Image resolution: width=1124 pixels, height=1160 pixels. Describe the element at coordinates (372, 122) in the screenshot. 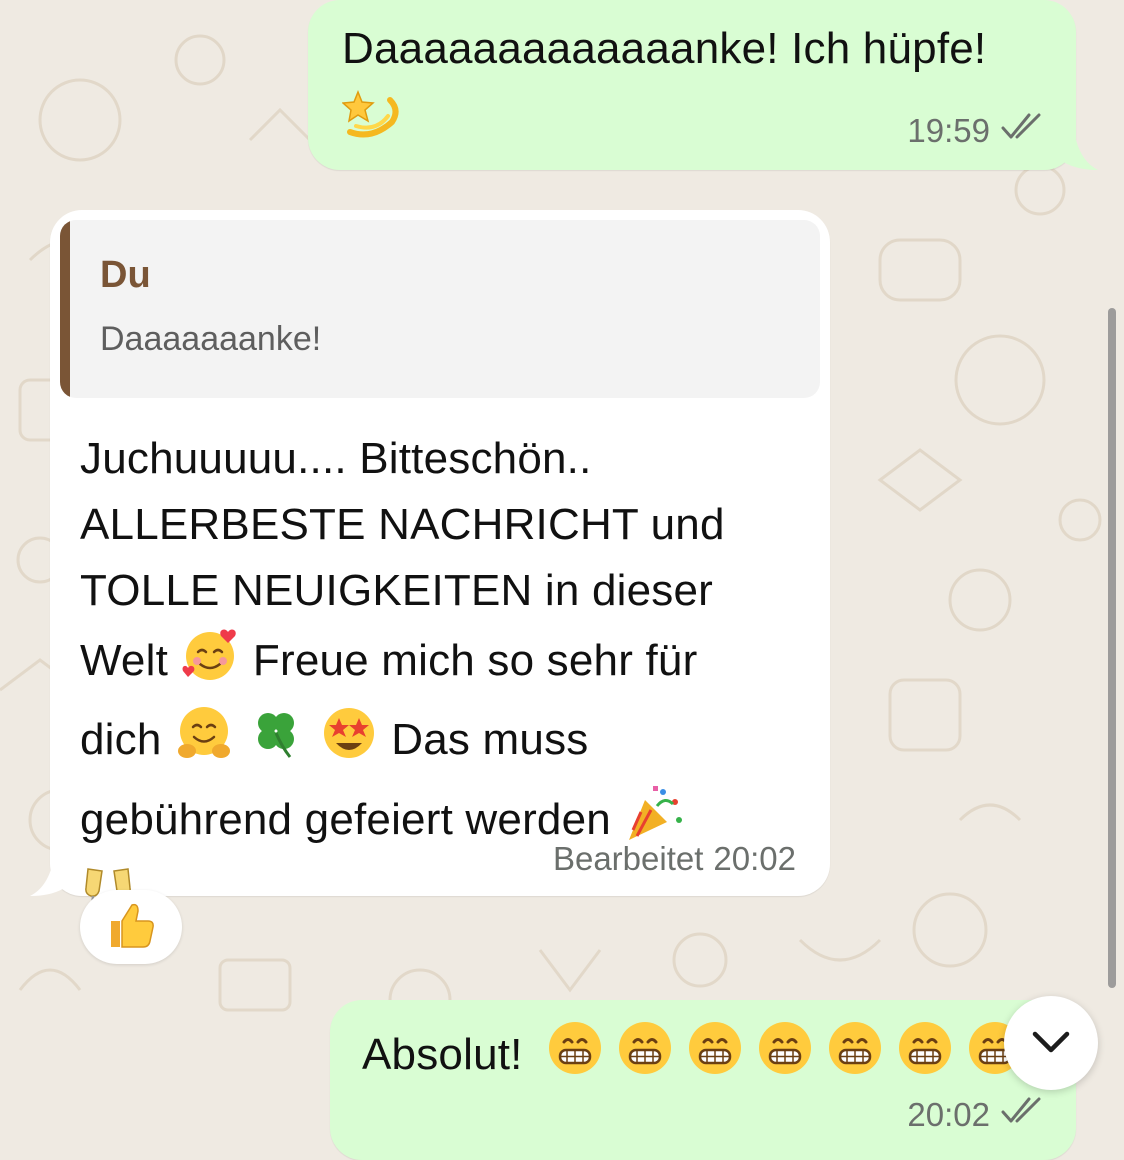

I see `dizzy-star-emoji` at that location.